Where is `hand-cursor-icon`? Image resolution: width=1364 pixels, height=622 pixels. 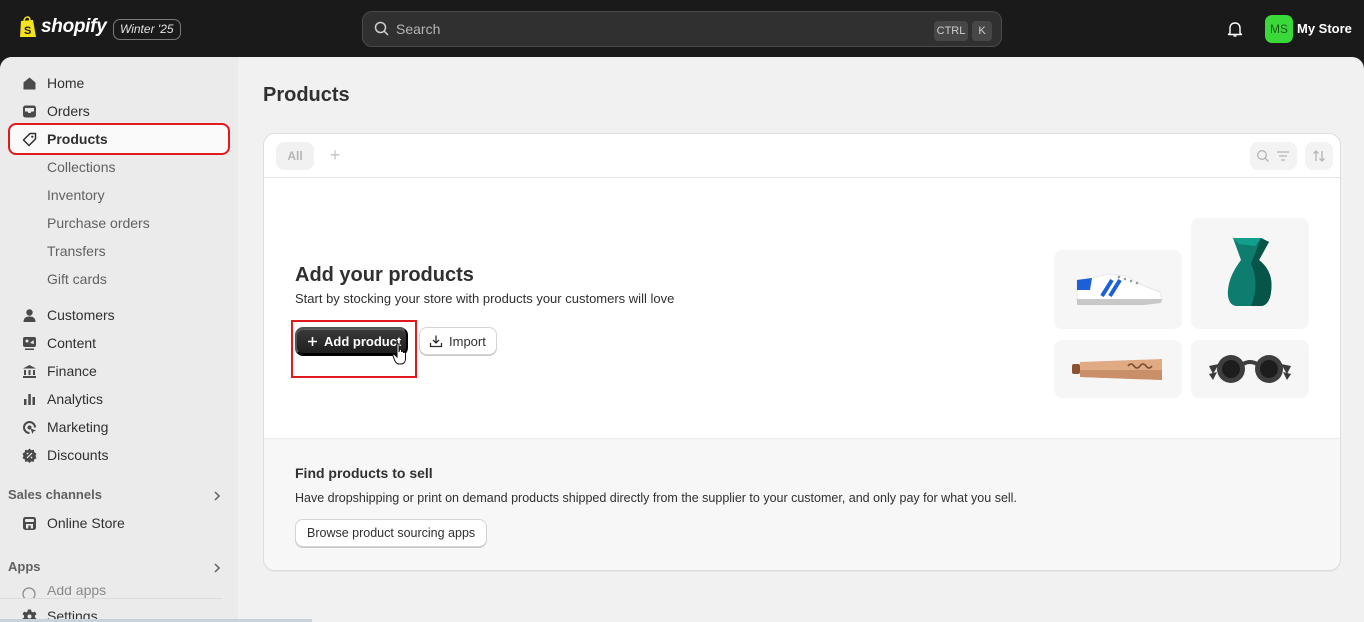 hand-cursor-icon is located at coordinates (399, 354).